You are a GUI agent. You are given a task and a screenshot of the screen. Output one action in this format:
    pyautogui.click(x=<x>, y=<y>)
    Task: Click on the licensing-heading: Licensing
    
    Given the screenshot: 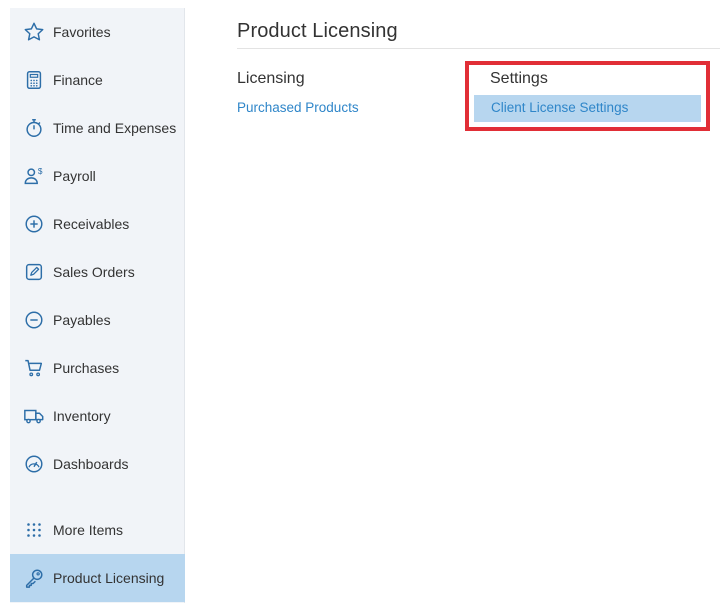 What is the action you would take?
    pyautogui.click(x=271, y=78)
    